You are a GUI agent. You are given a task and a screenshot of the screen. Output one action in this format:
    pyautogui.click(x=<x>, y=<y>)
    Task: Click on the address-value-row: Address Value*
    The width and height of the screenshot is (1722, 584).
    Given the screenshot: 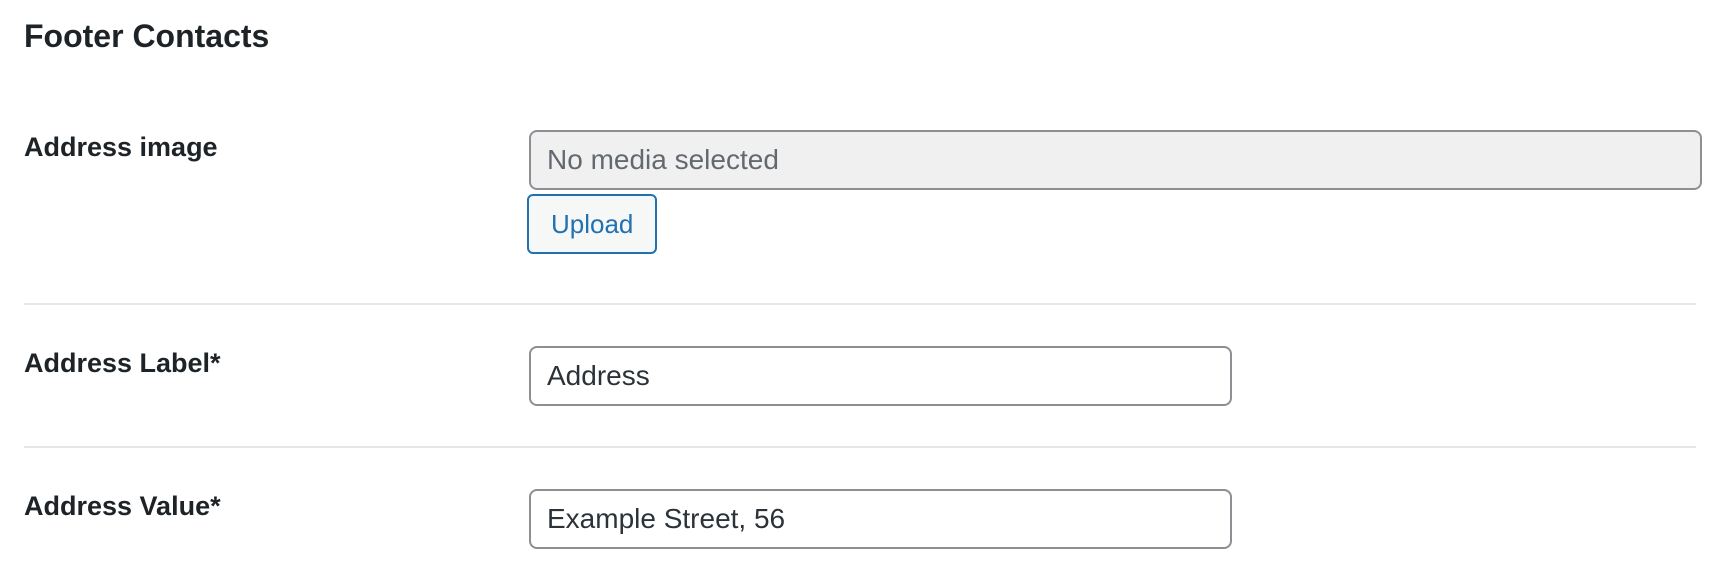 What is the action you would take?
    pyautogui.click(x=860, y=521)
    